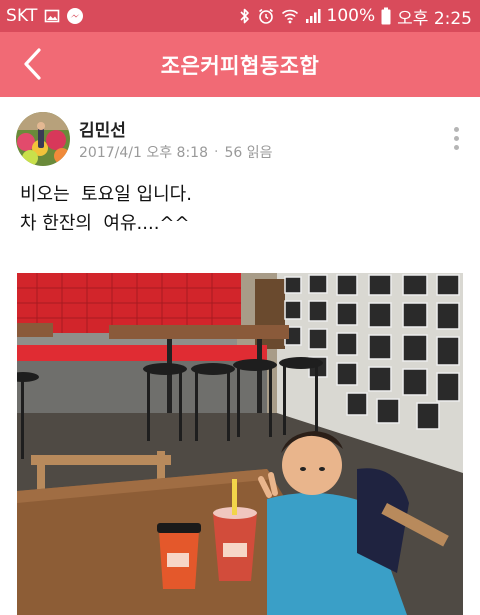 The height and width of the screenshot is (615, 480). I want to click on avatar, so click(43, 139).